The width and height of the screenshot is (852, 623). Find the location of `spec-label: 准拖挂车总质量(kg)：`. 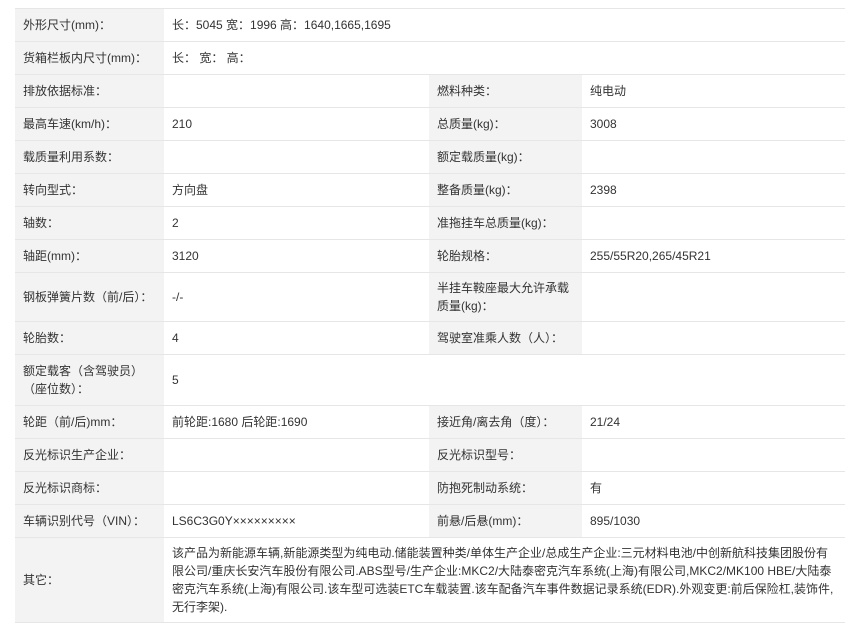

spec-label: 准拖挂车总质量(kg)： is located at coordinates (505, 223).